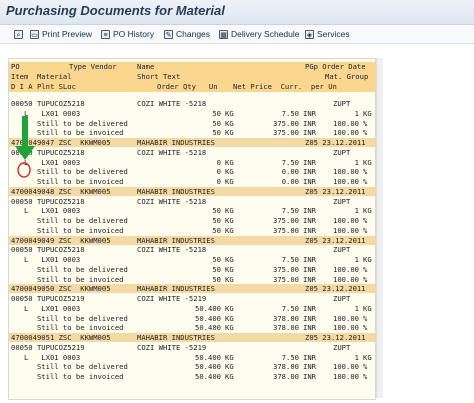 The image size is (474, 403). What do you see at coordinates (192, 162) in the screenshot?
I see `schedule-line-row: L LX01 0003 0 KG 7.50 INR 1 KG` at bounding box center [192, 162].